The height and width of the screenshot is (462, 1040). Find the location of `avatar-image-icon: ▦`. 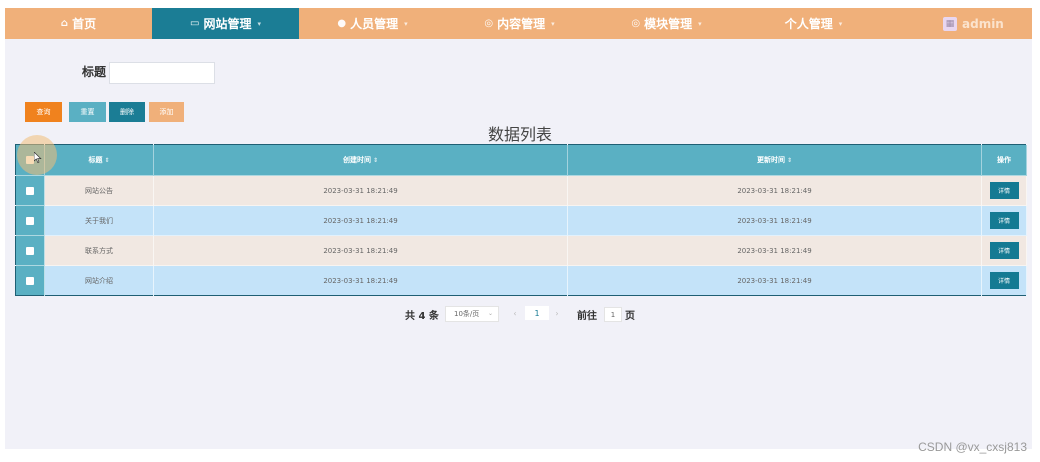

avatar-image-icon: ▦ is located at coordinates (950, 23).